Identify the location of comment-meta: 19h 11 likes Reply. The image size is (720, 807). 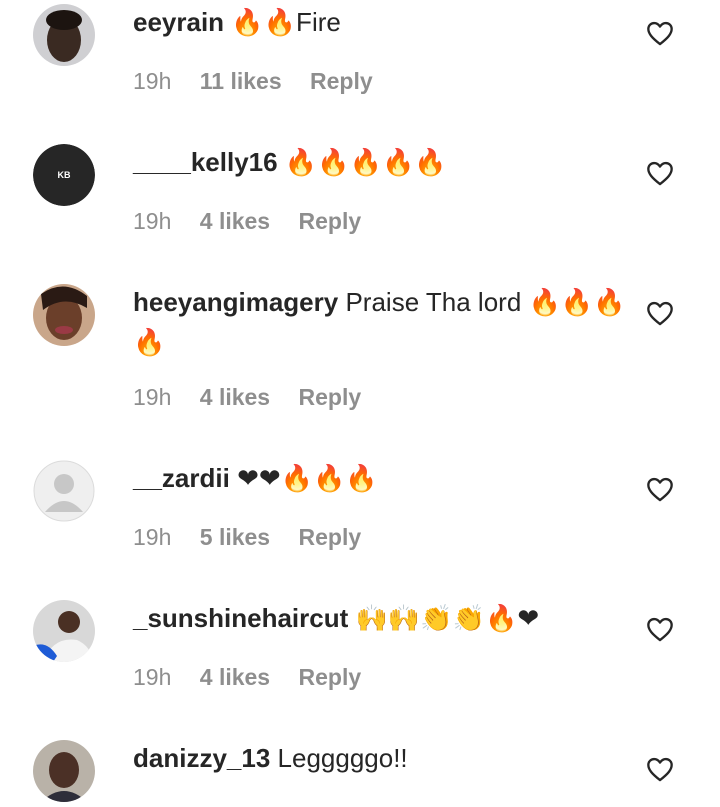
(264, 81).